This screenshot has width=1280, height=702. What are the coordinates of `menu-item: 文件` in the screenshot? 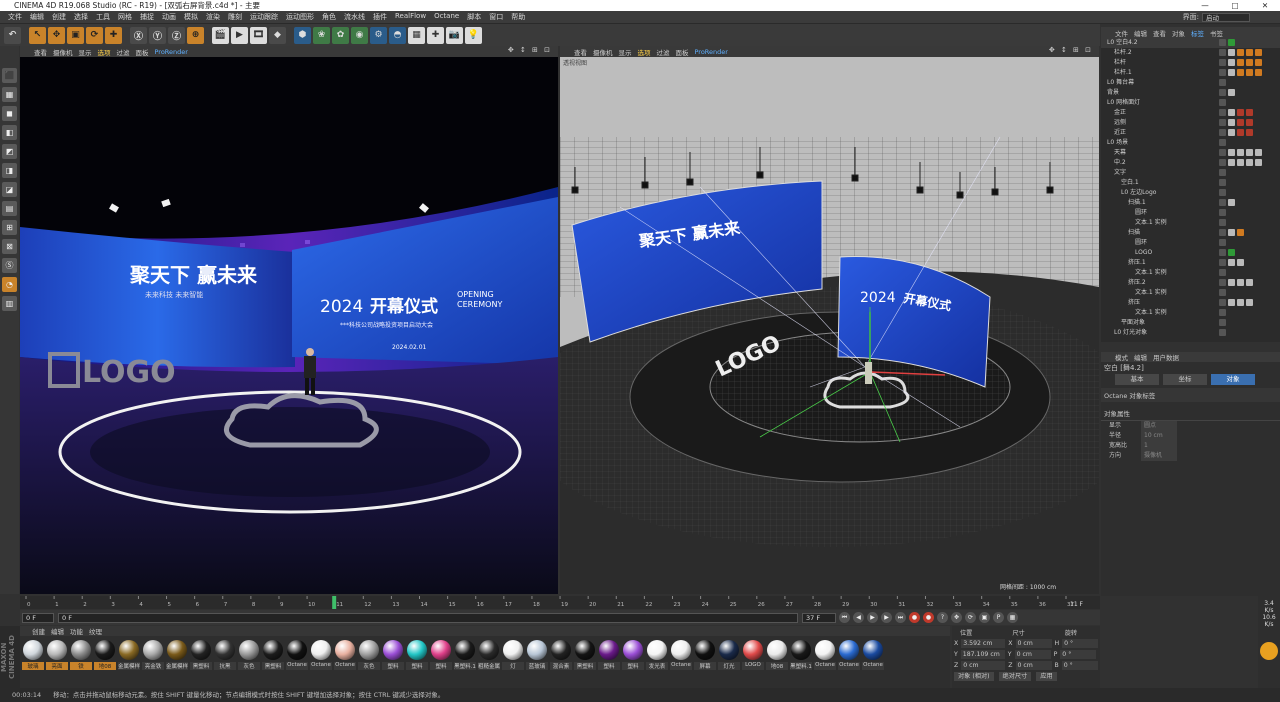 It's located at (15, 17).